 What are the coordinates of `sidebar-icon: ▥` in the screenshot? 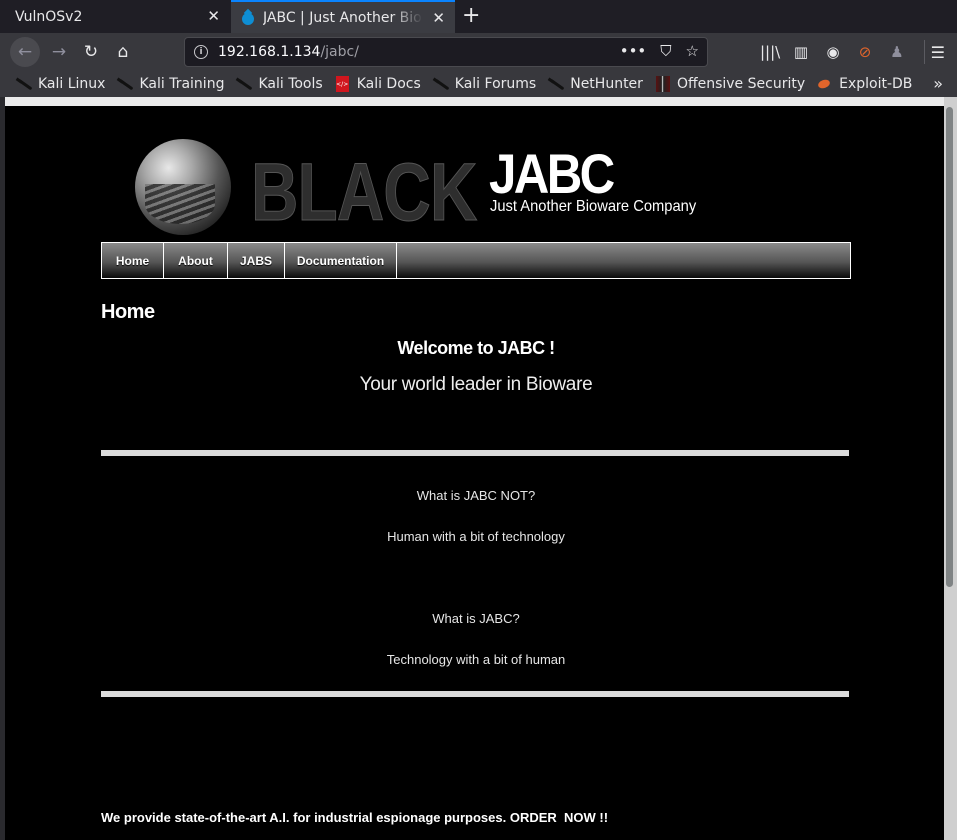 It's located at (801, 52).